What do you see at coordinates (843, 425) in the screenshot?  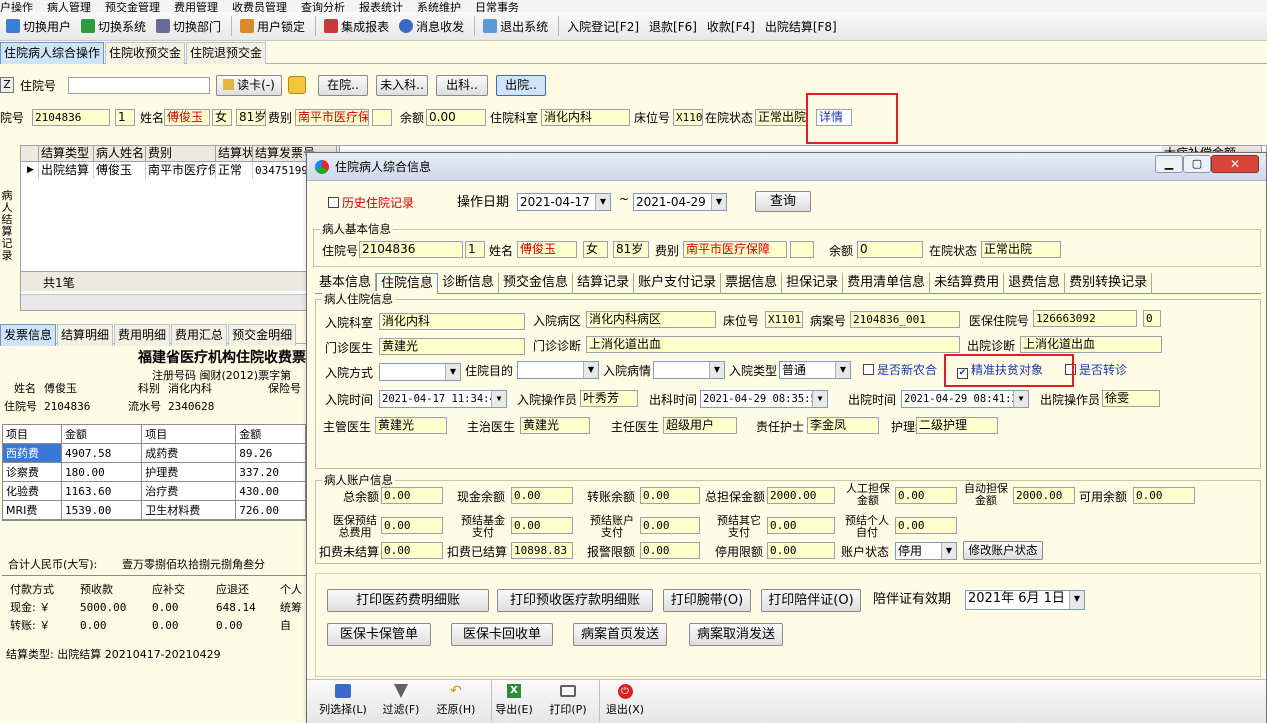 I see `nurse-field: 李金凤` at bounding box center [843, 425].